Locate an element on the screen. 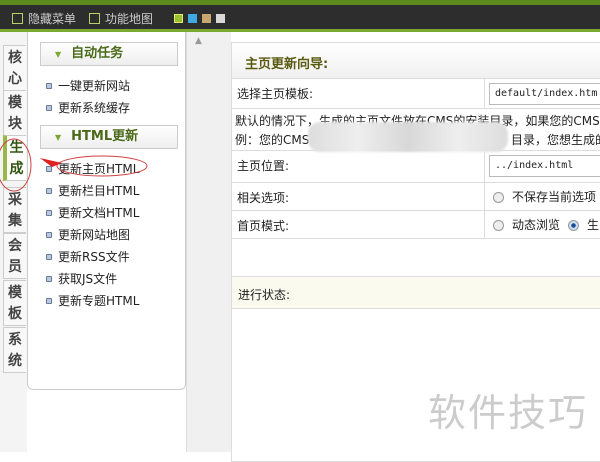 Image resolution: width=600 pixels, height=462 pixels. annotation-circle-item is located at coordinates (102, 166).